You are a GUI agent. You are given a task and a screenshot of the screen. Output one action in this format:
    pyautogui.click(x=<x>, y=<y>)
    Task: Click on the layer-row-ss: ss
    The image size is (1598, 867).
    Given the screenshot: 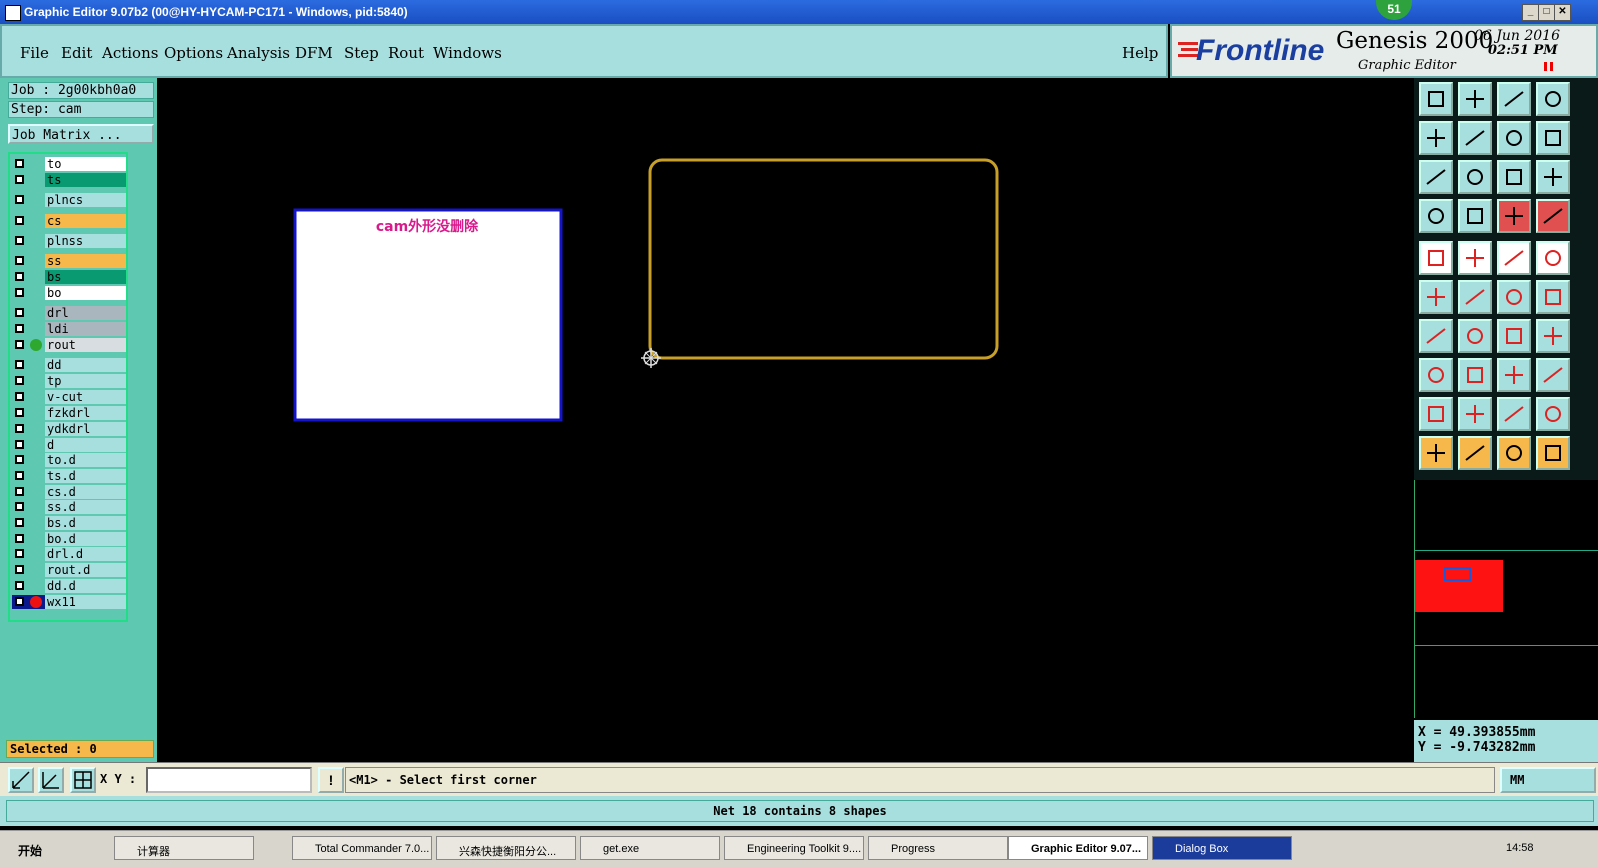 What is the action you would take?
    pyautogui.click(x=69, y=261)
    